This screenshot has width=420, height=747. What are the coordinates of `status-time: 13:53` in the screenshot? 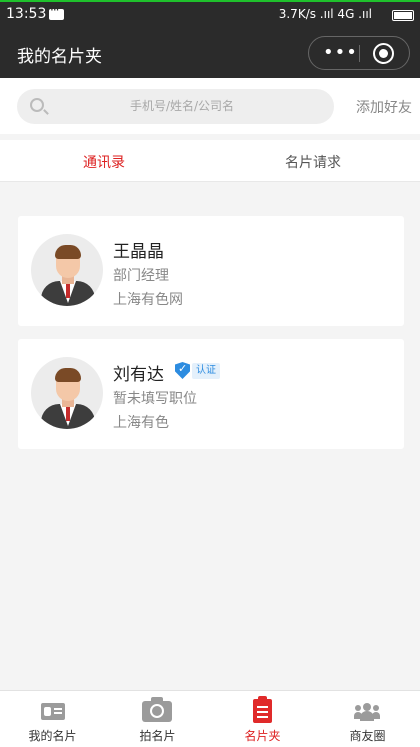 It's located at (26, 14).